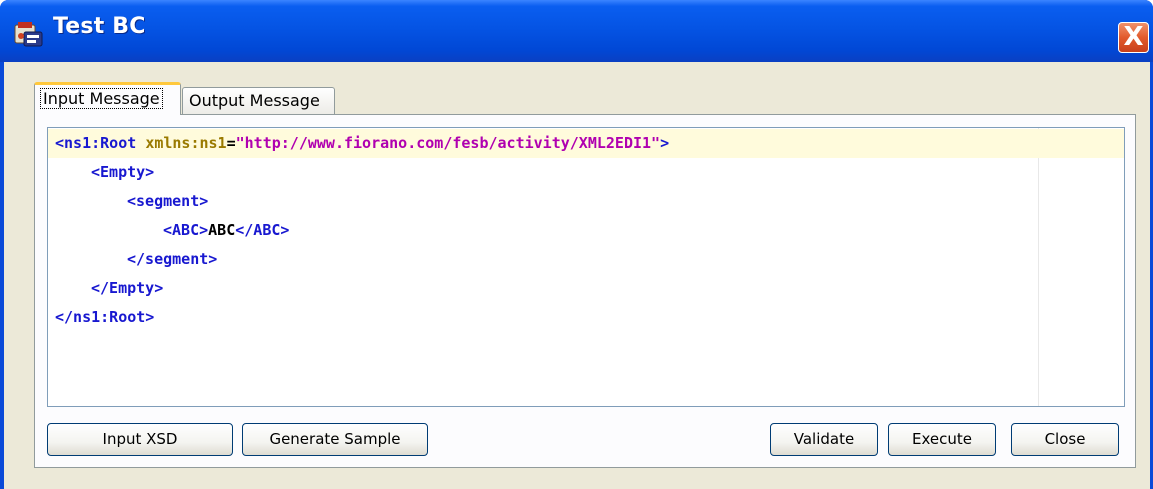  What do you see at coordinates (586, 230) in the screenshot?
I see `code-line: <ABC>ABC</ABC>` at bounding box center [586, 230].